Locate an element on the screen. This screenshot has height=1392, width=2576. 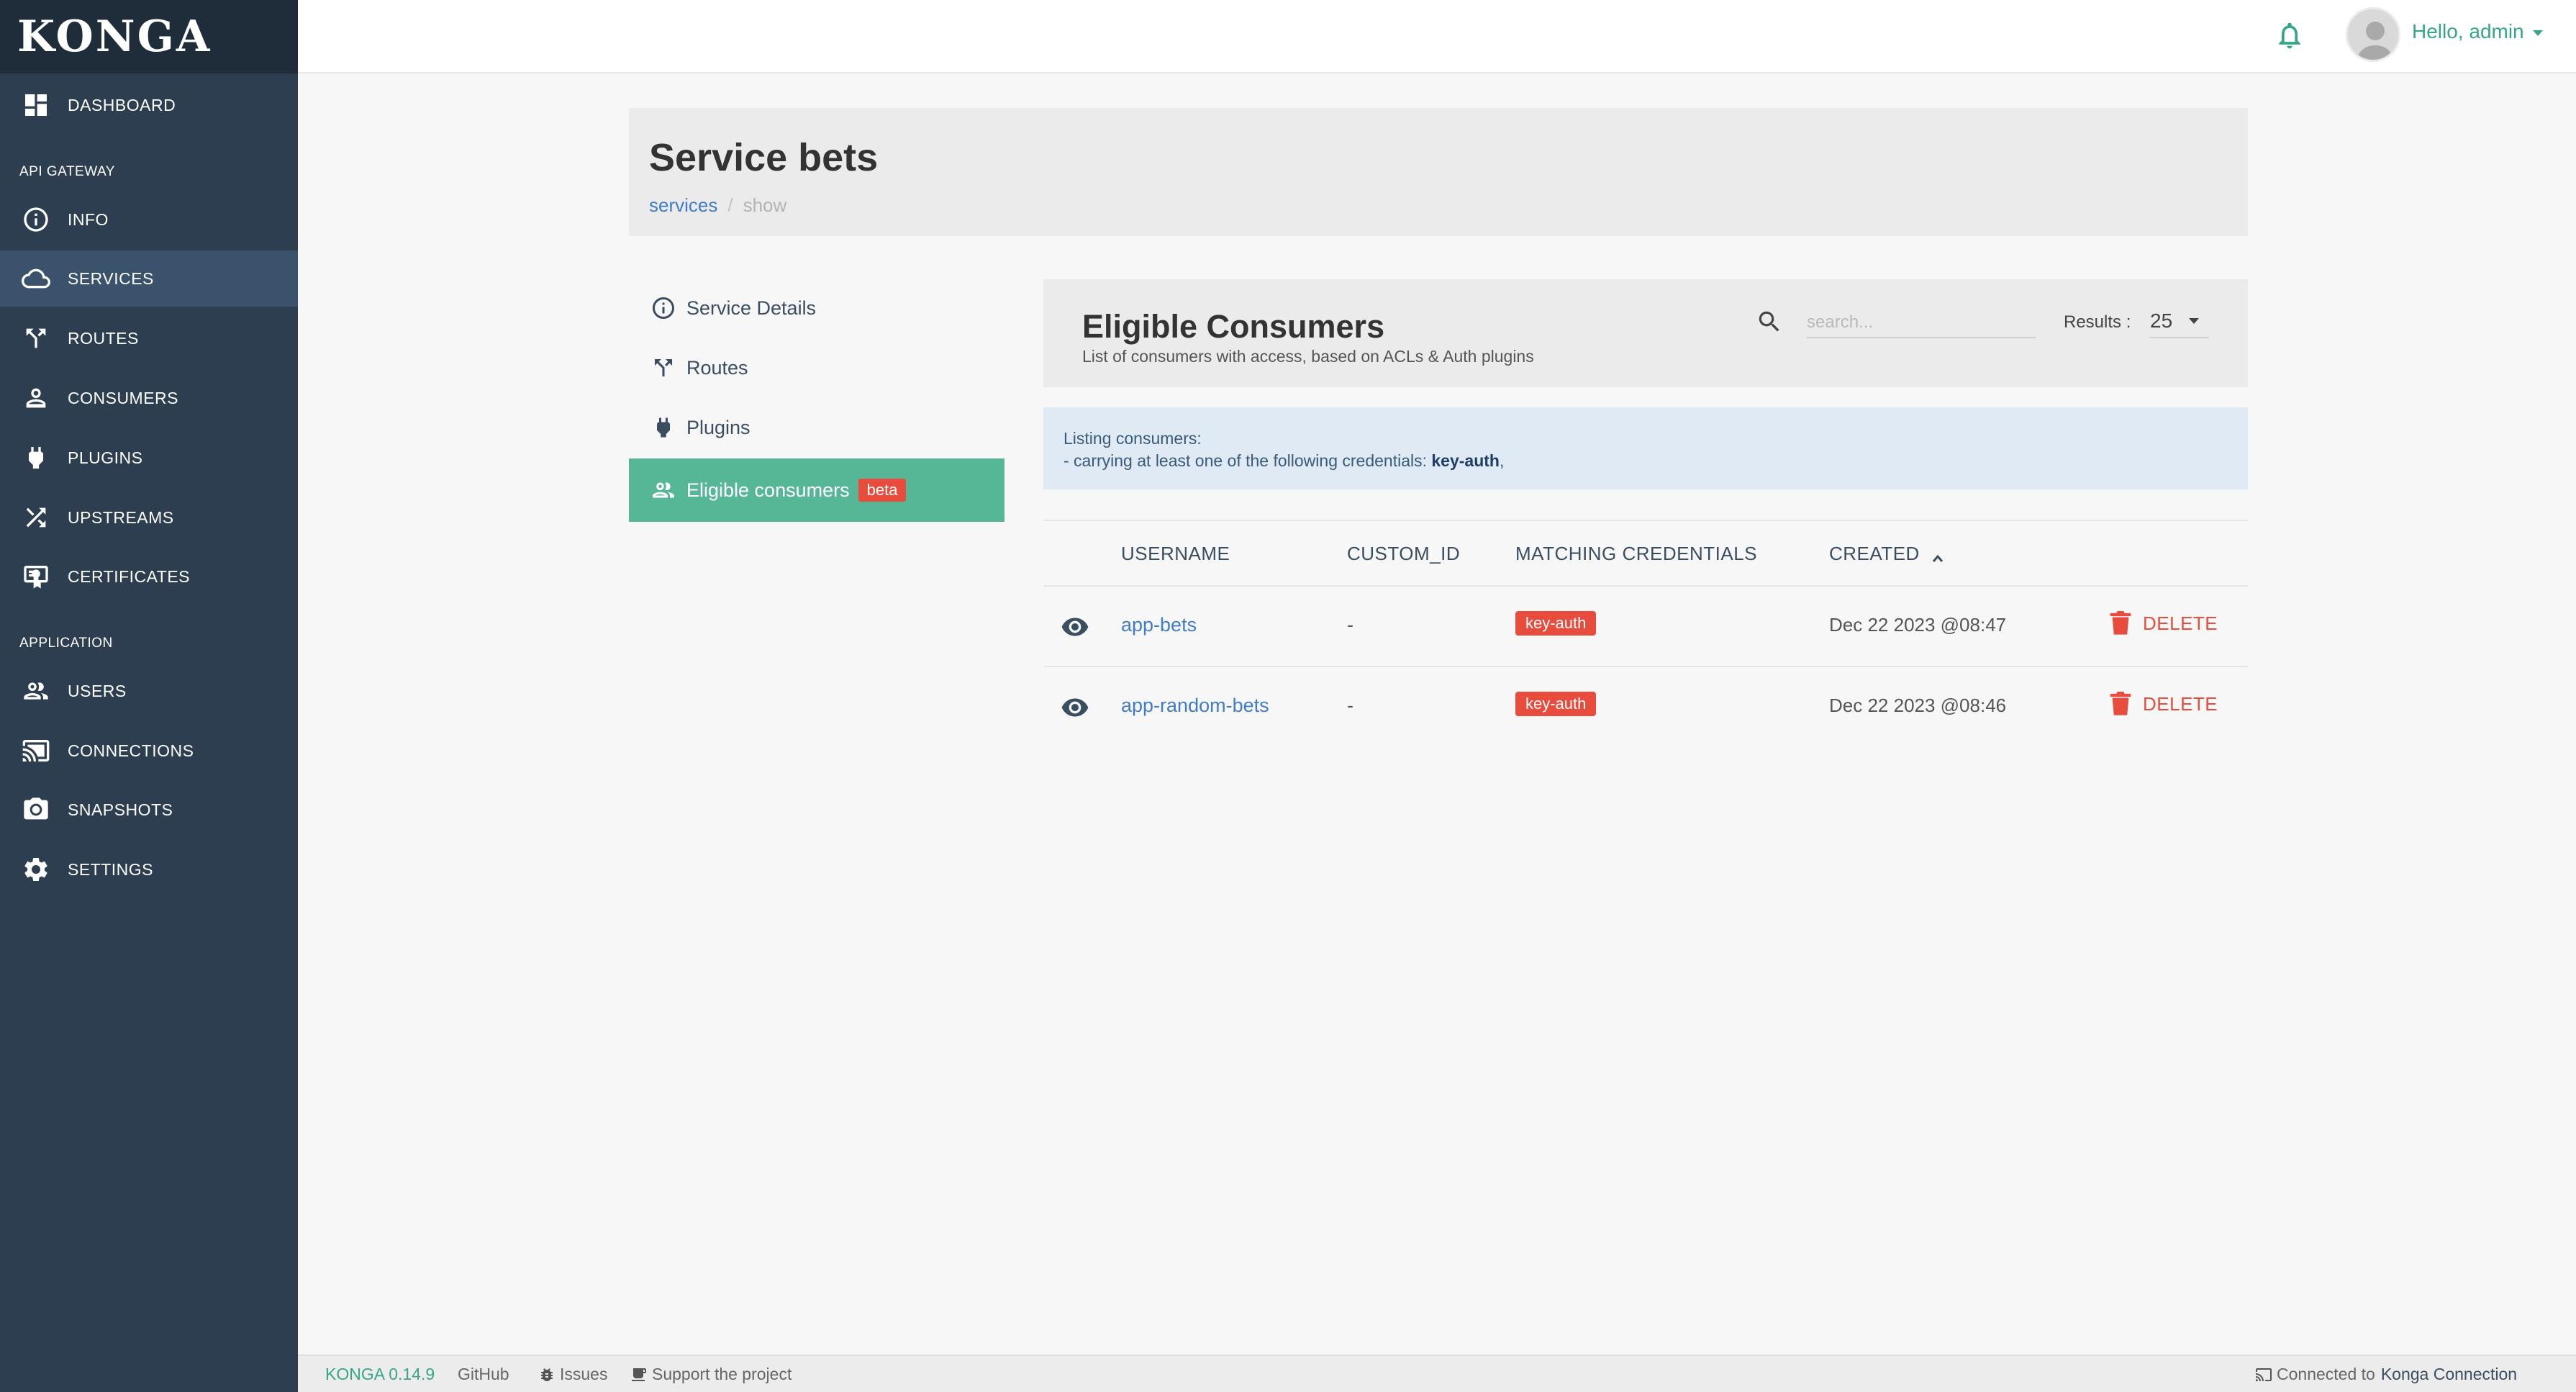
menu-label: Eligible consumers is located at coordinates (768, 490).